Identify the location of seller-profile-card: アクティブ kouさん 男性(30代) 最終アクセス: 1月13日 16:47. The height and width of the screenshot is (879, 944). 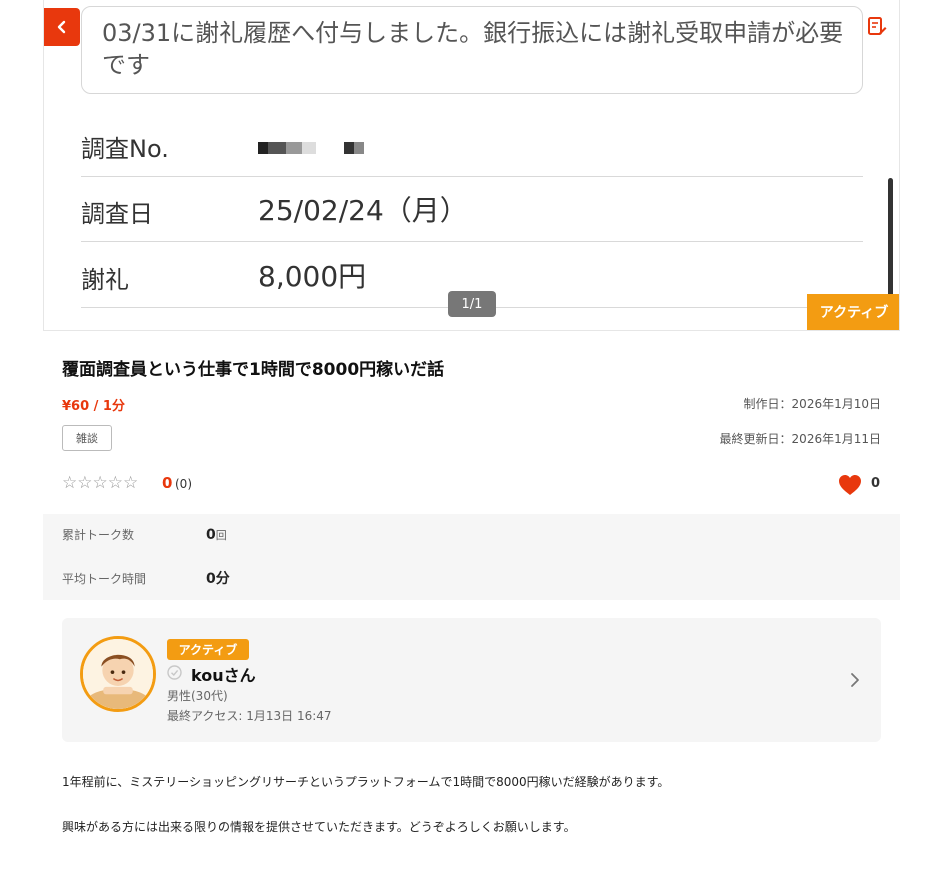
(471, 680).